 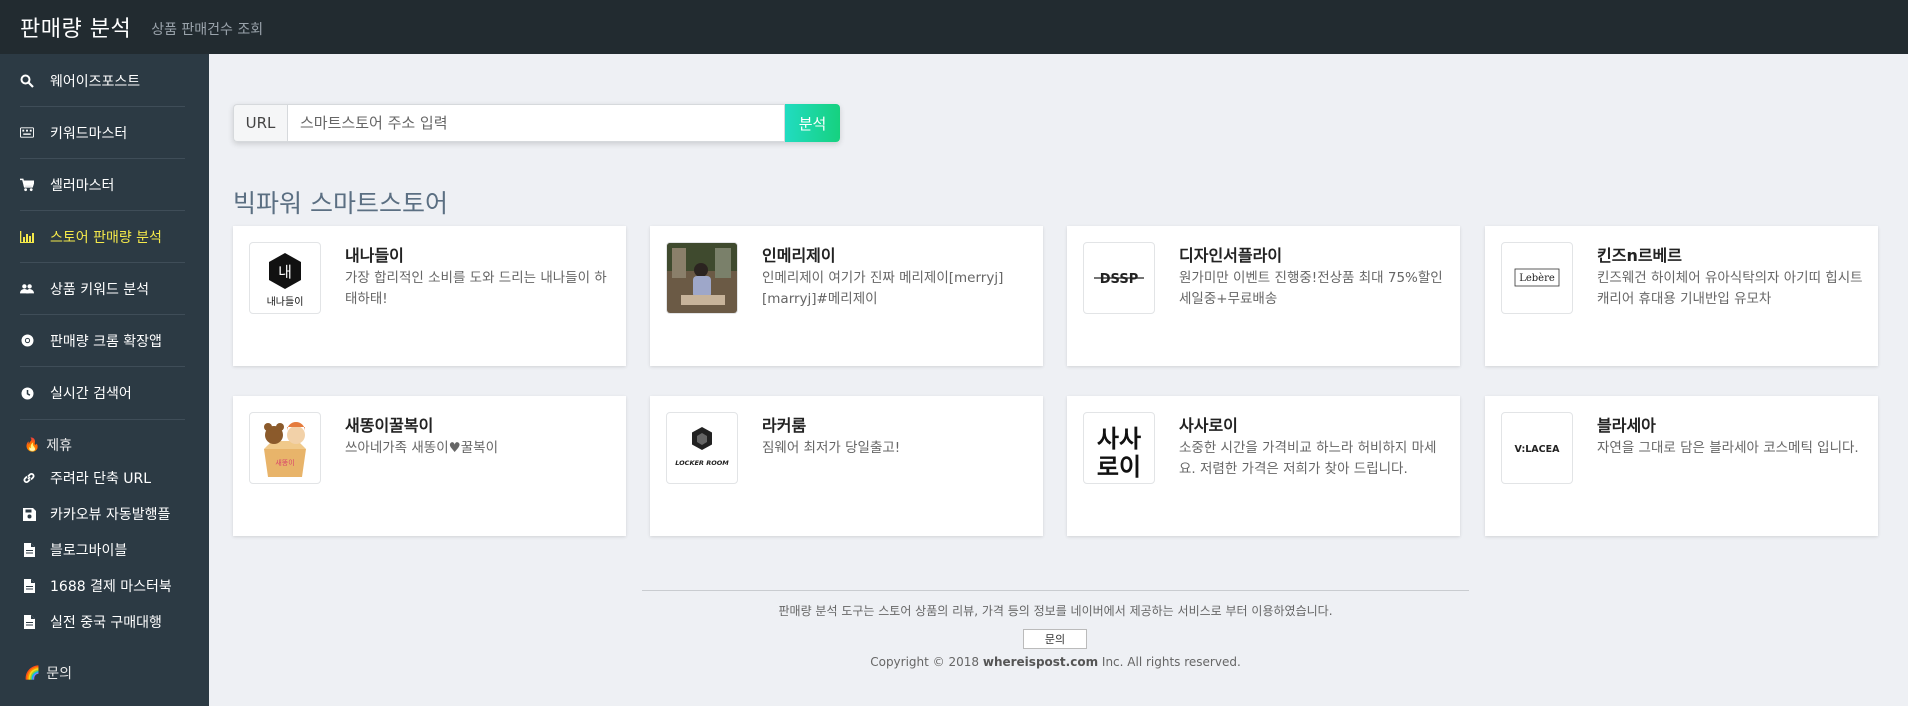 What do you see at coordinates (1231, 255) in the screenshot?
I see `store-name: 디자인서플라이` at bounding box center [1231, 255].